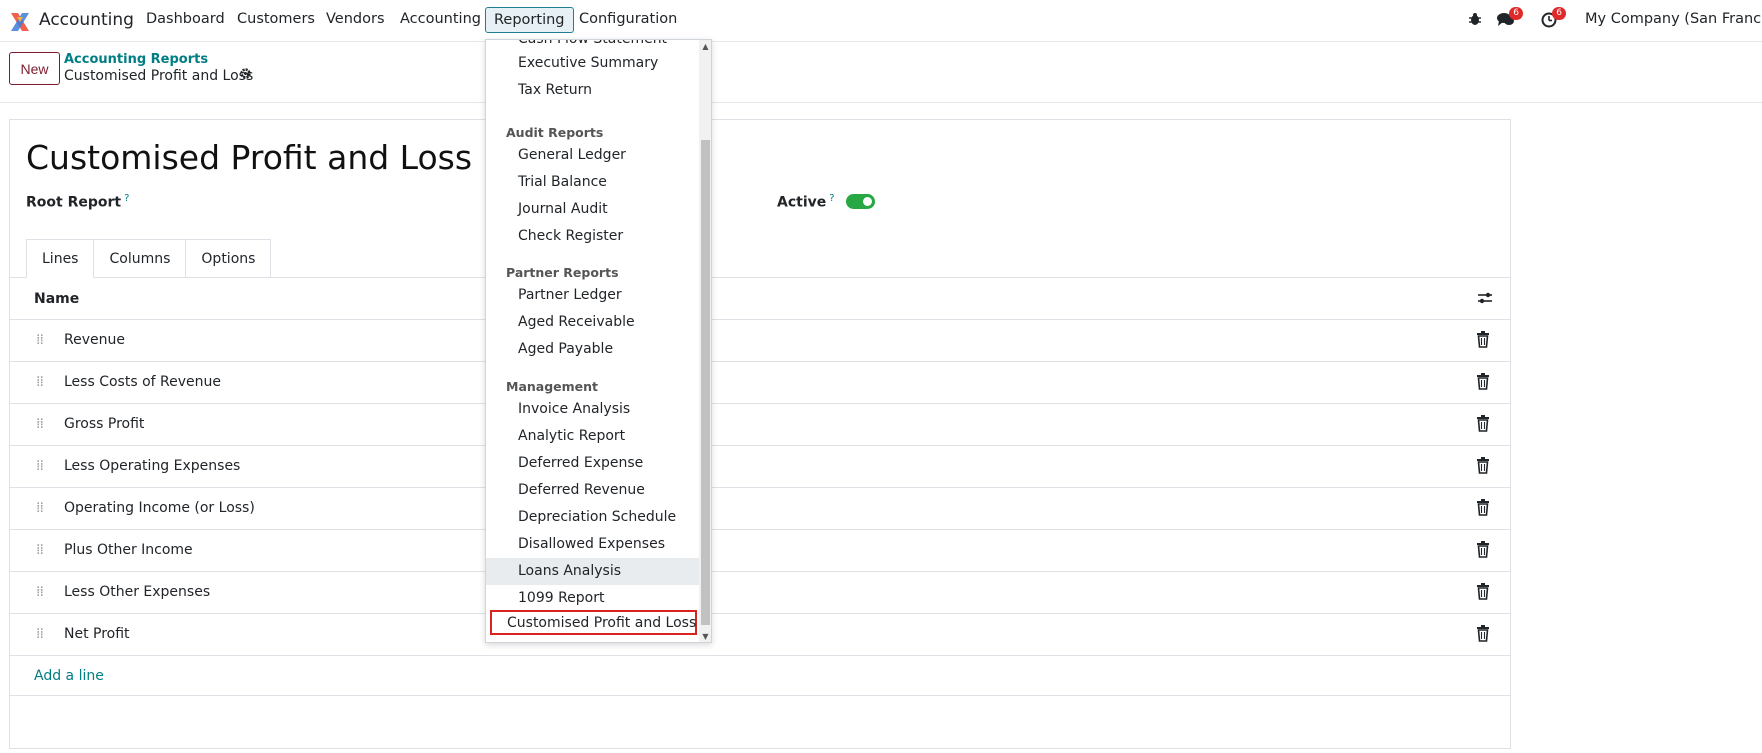  Describe the element at coordinates (60, 258) in the screenshot. I see `tab-lines: Lines` at that location.